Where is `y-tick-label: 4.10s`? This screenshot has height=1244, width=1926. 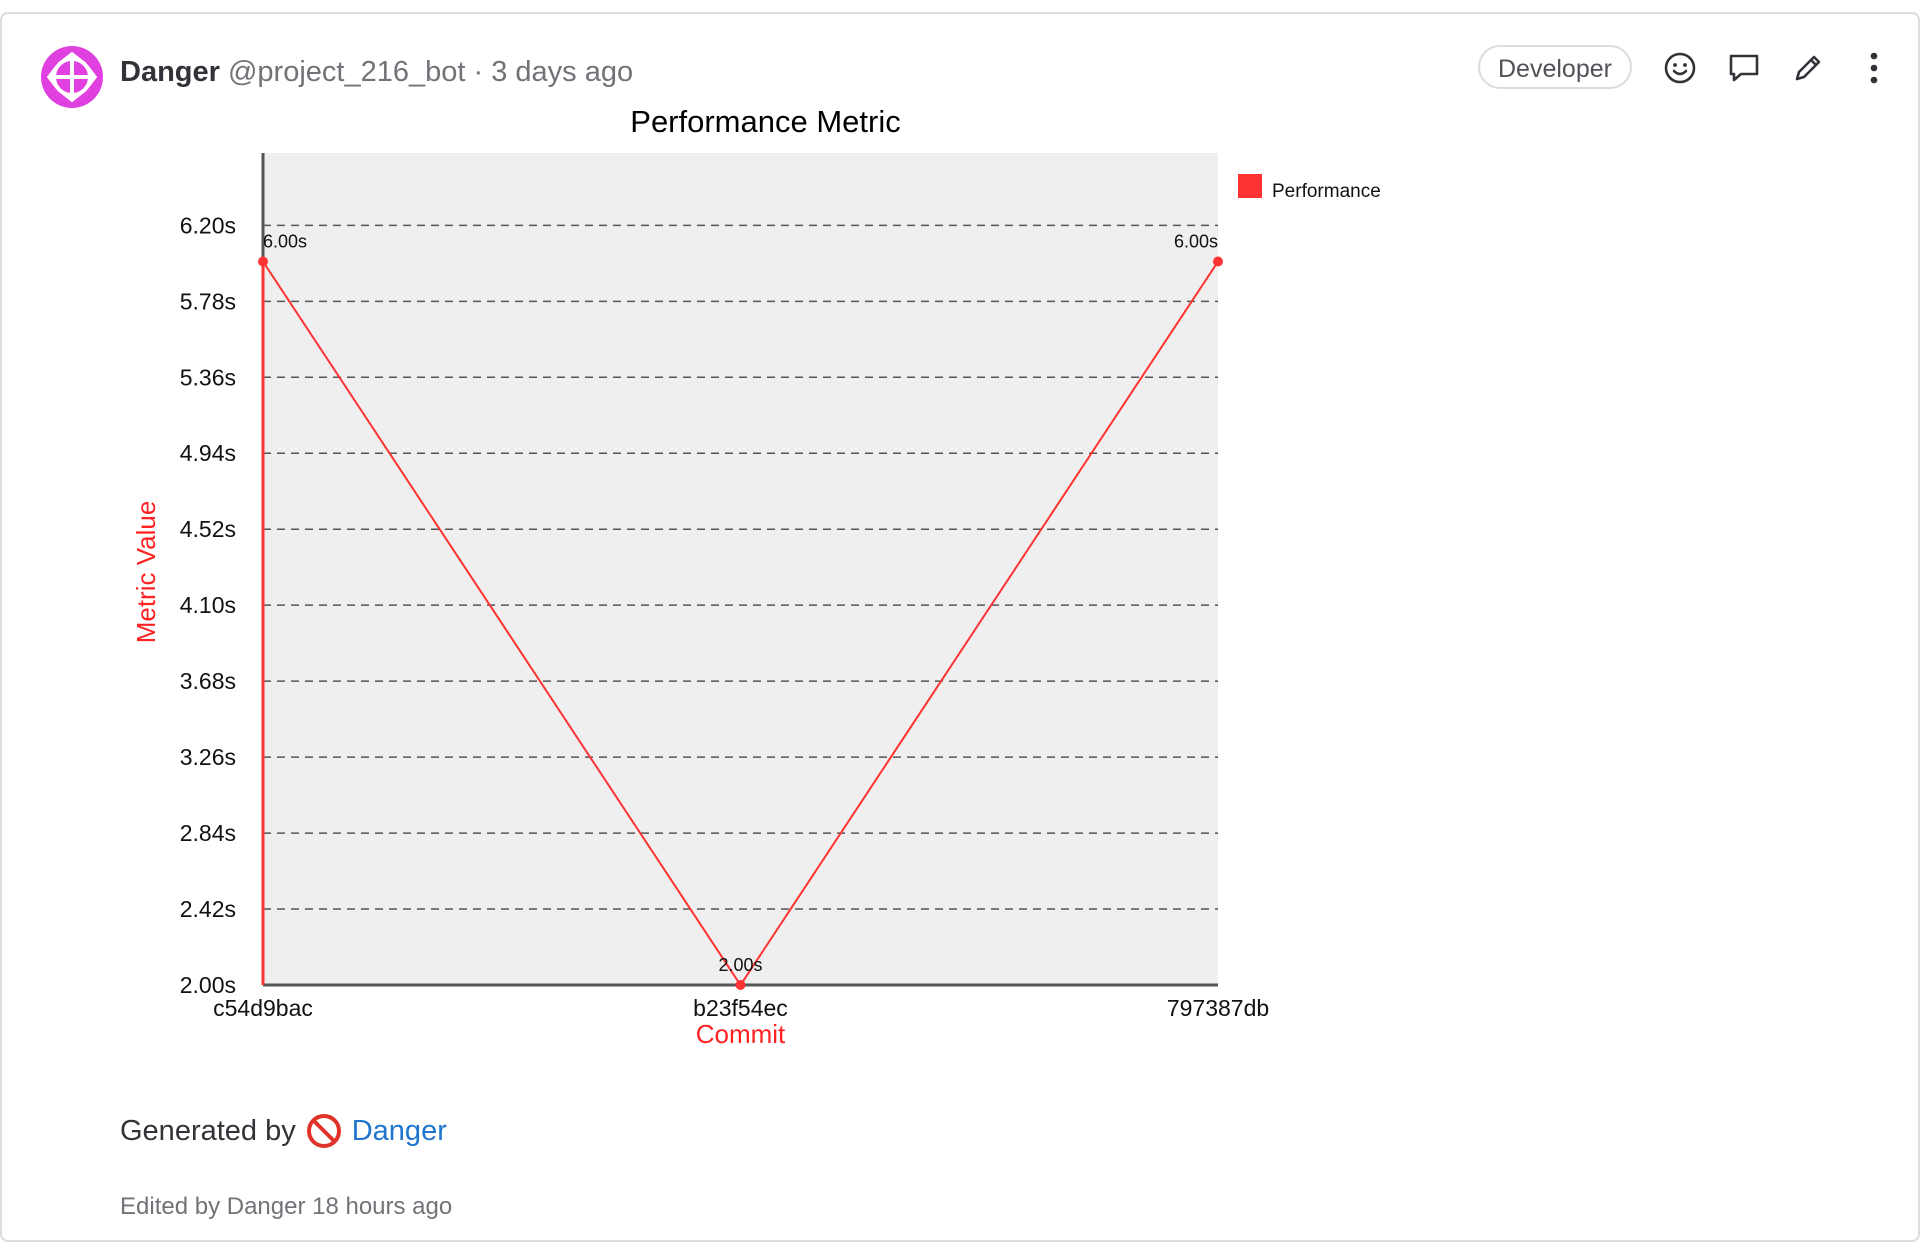
y-tick-label: 4.10s is located at coordinates (208, 605).